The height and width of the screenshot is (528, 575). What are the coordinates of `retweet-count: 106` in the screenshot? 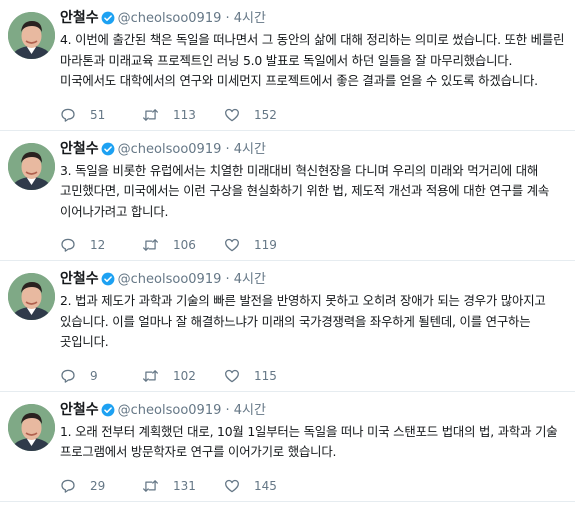 It's located at (184, 245).